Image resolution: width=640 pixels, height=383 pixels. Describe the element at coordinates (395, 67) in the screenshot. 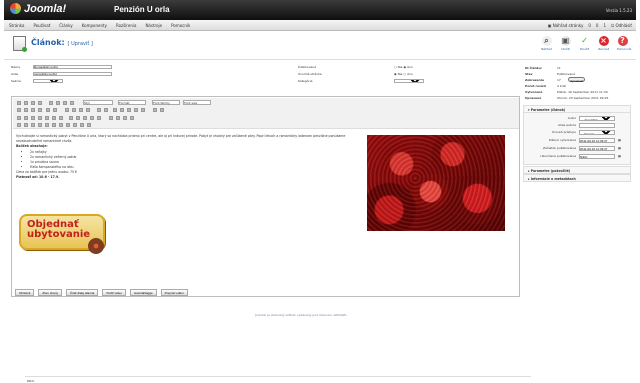

I see `published-no-radio: ○` at that location.